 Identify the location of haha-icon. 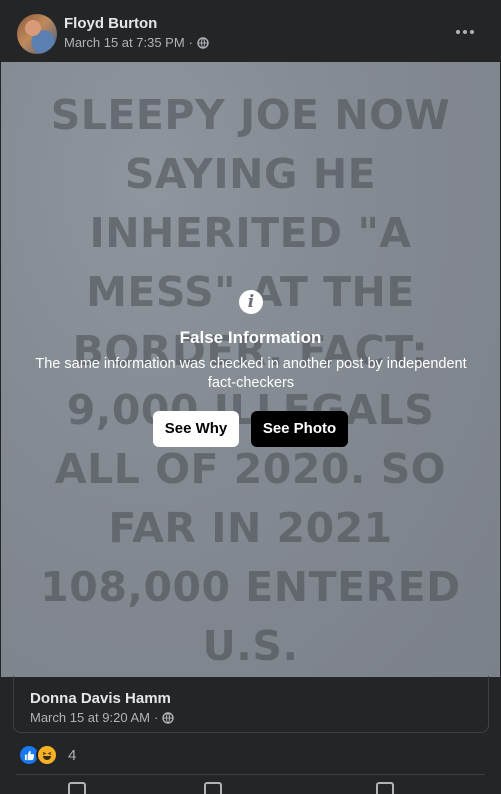
(47, 755).